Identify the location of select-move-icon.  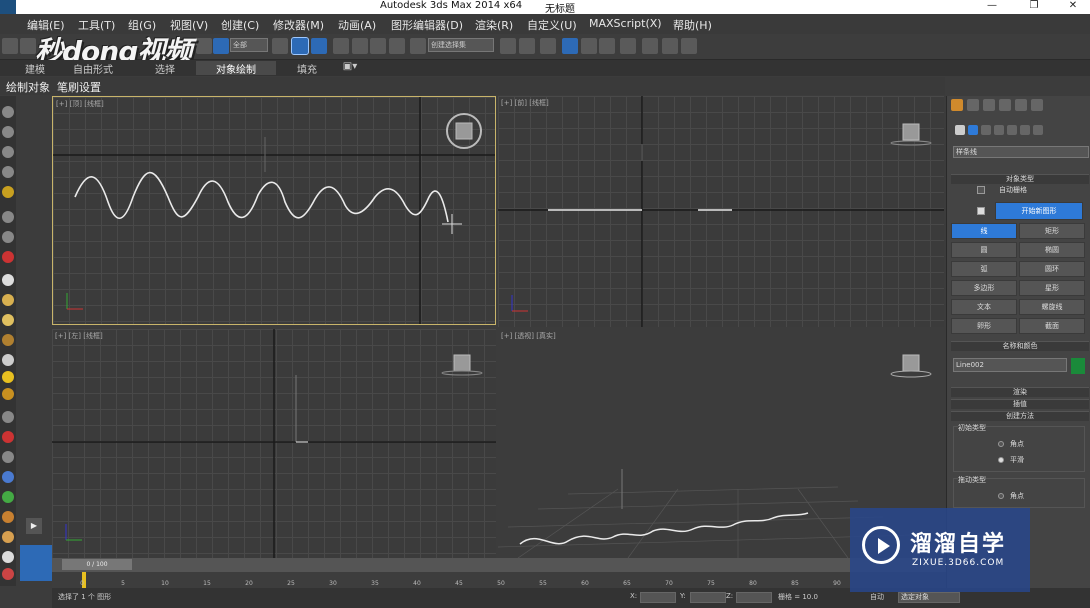
(300, 46).